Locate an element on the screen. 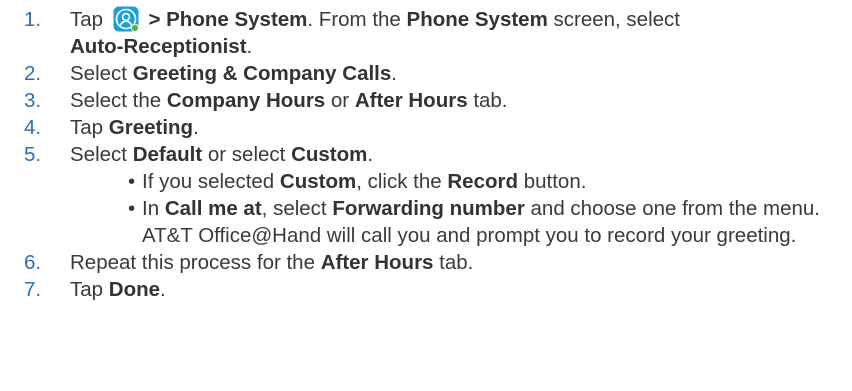 The height and width of the screenshot is (391, 852). step-number: 2. is located at coordinates (33, 73).